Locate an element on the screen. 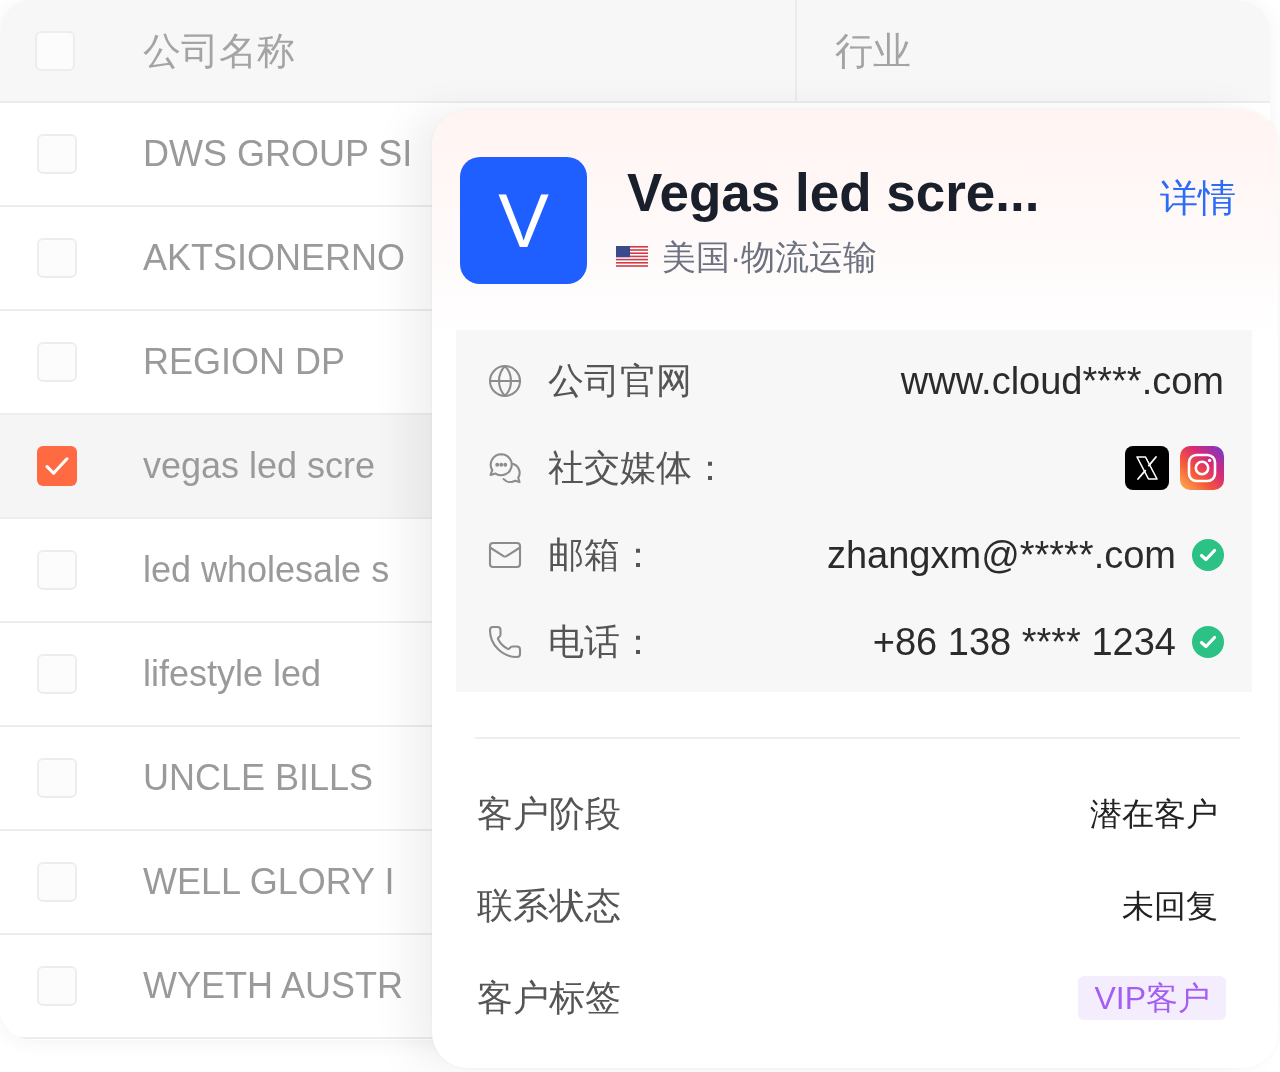 The image size is (1280, 1072). company-location: 美国·物流运输 is located at coordinates (770, 257).